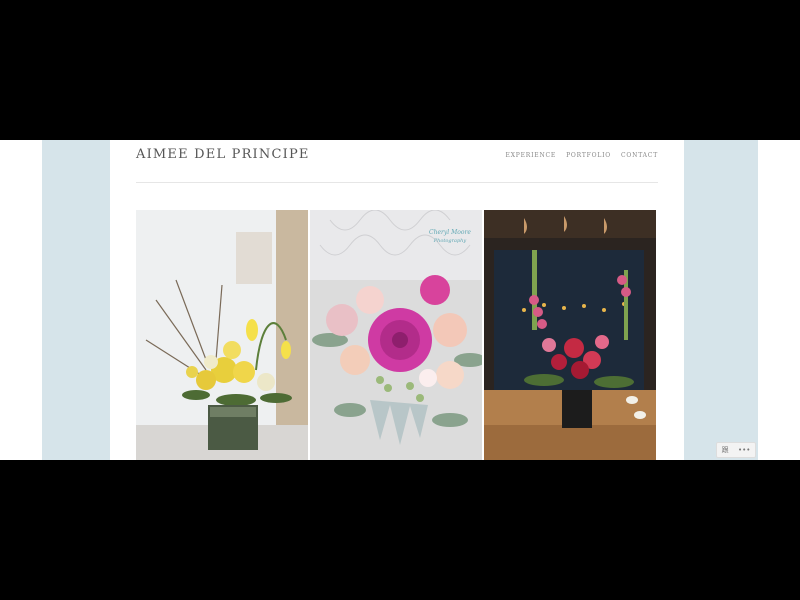 This screenshot has height=600, width=800. I want to click on gallery-image-dahlia-bouquet: Cheryl Moore Photography, so click(396, 335).